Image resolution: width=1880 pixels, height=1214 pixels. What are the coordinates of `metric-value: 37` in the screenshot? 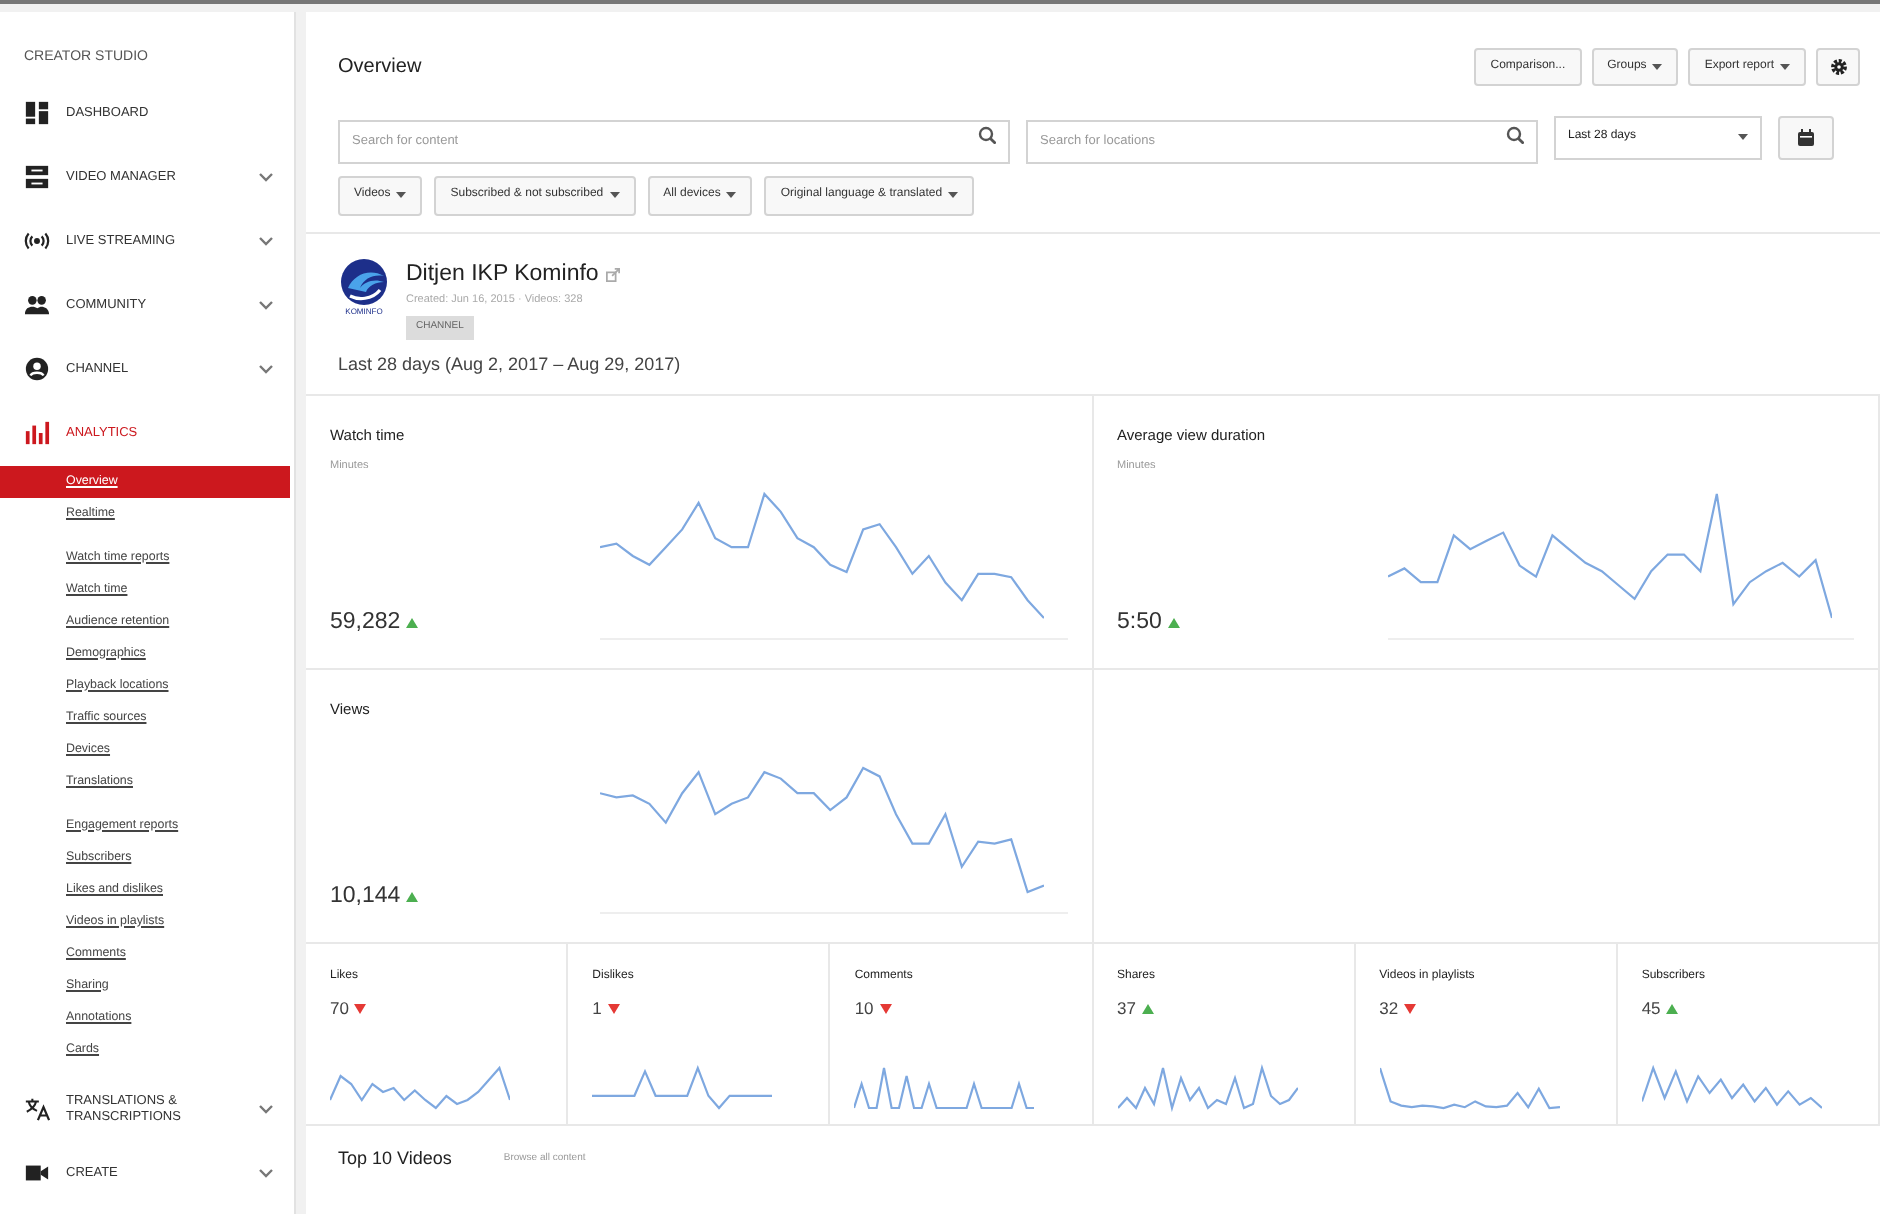 It's located at (1126, 1009).